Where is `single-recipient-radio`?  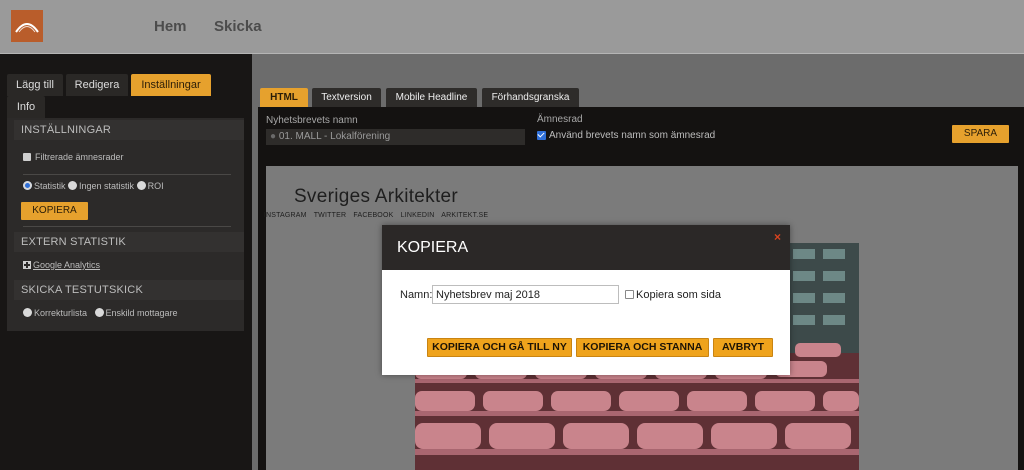
single-recipient-radio is located at coordinates (99, 312).